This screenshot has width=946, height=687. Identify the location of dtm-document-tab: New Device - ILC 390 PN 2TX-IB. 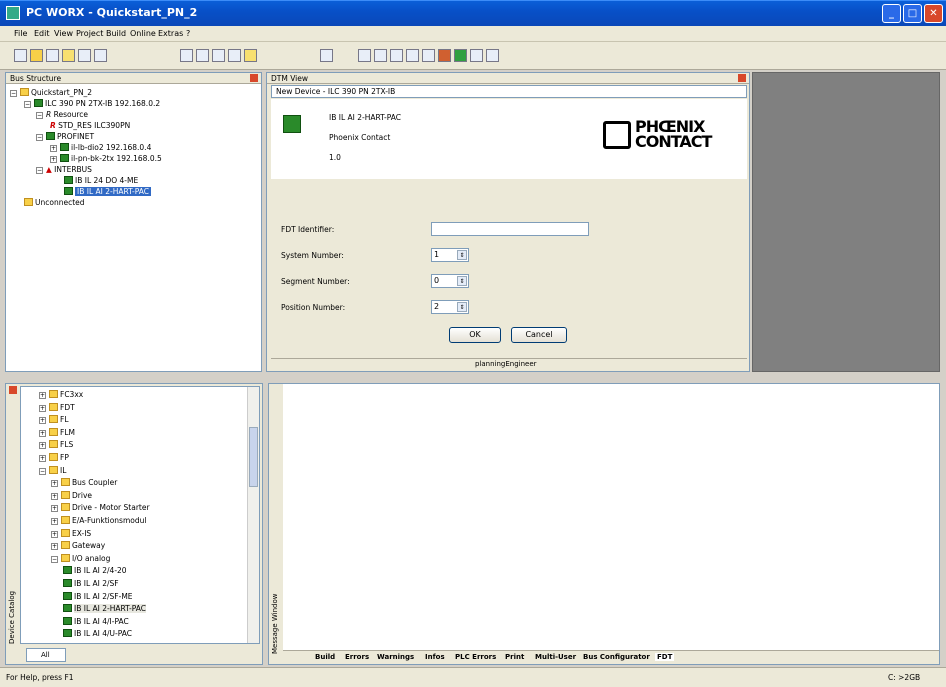
(509, 91).